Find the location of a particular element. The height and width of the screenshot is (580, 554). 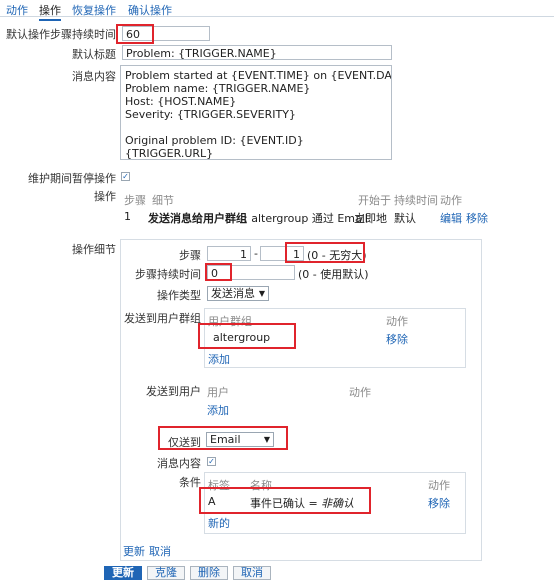

remove-user-group-link: 移除 is located at coordinates (397, 339).